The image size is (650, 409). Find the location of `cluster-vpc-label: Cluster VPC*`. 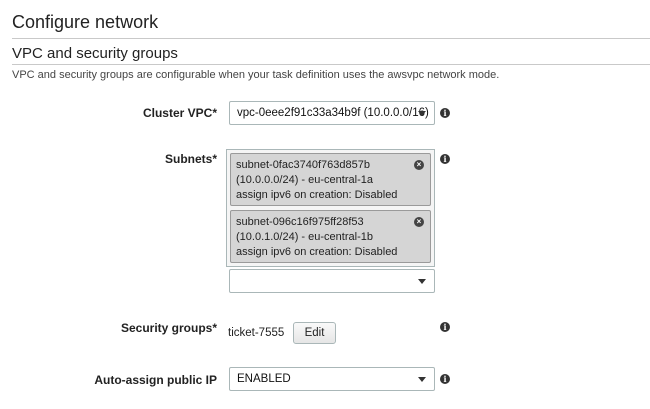

cluster-vpc-label: Cluster VPC* is located at coordinates (179, 113).